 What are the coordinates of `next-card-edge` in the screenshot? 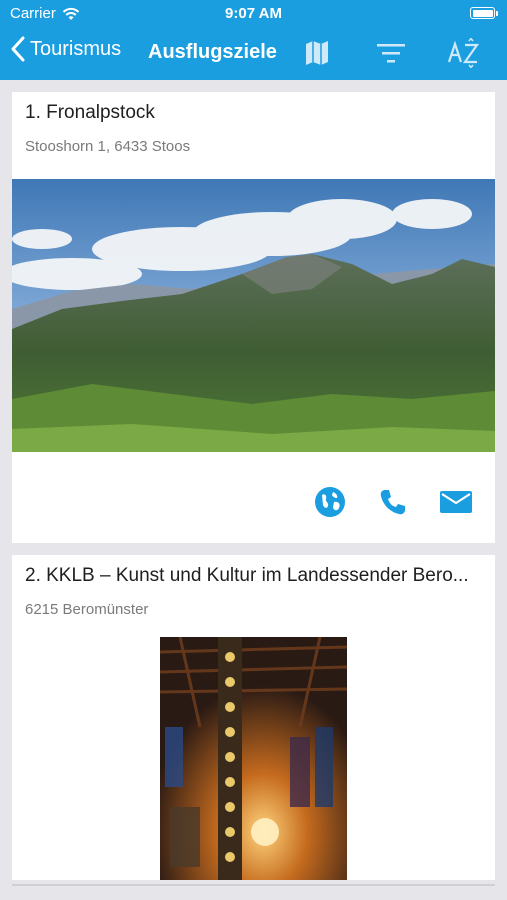 It's located at (253, 885).